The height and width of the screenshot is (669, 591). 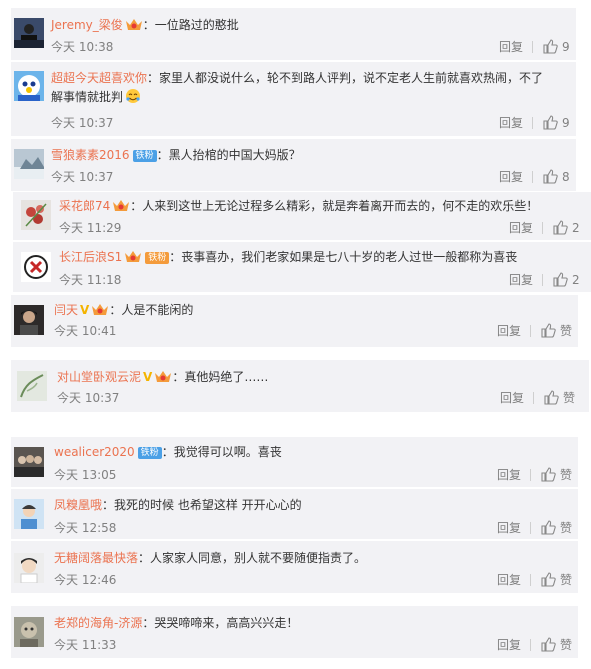 What do you see at coordinates (90, 257) in the screenshot?
I see `username: 长江后浪S1` at bounding box center [90, 257].